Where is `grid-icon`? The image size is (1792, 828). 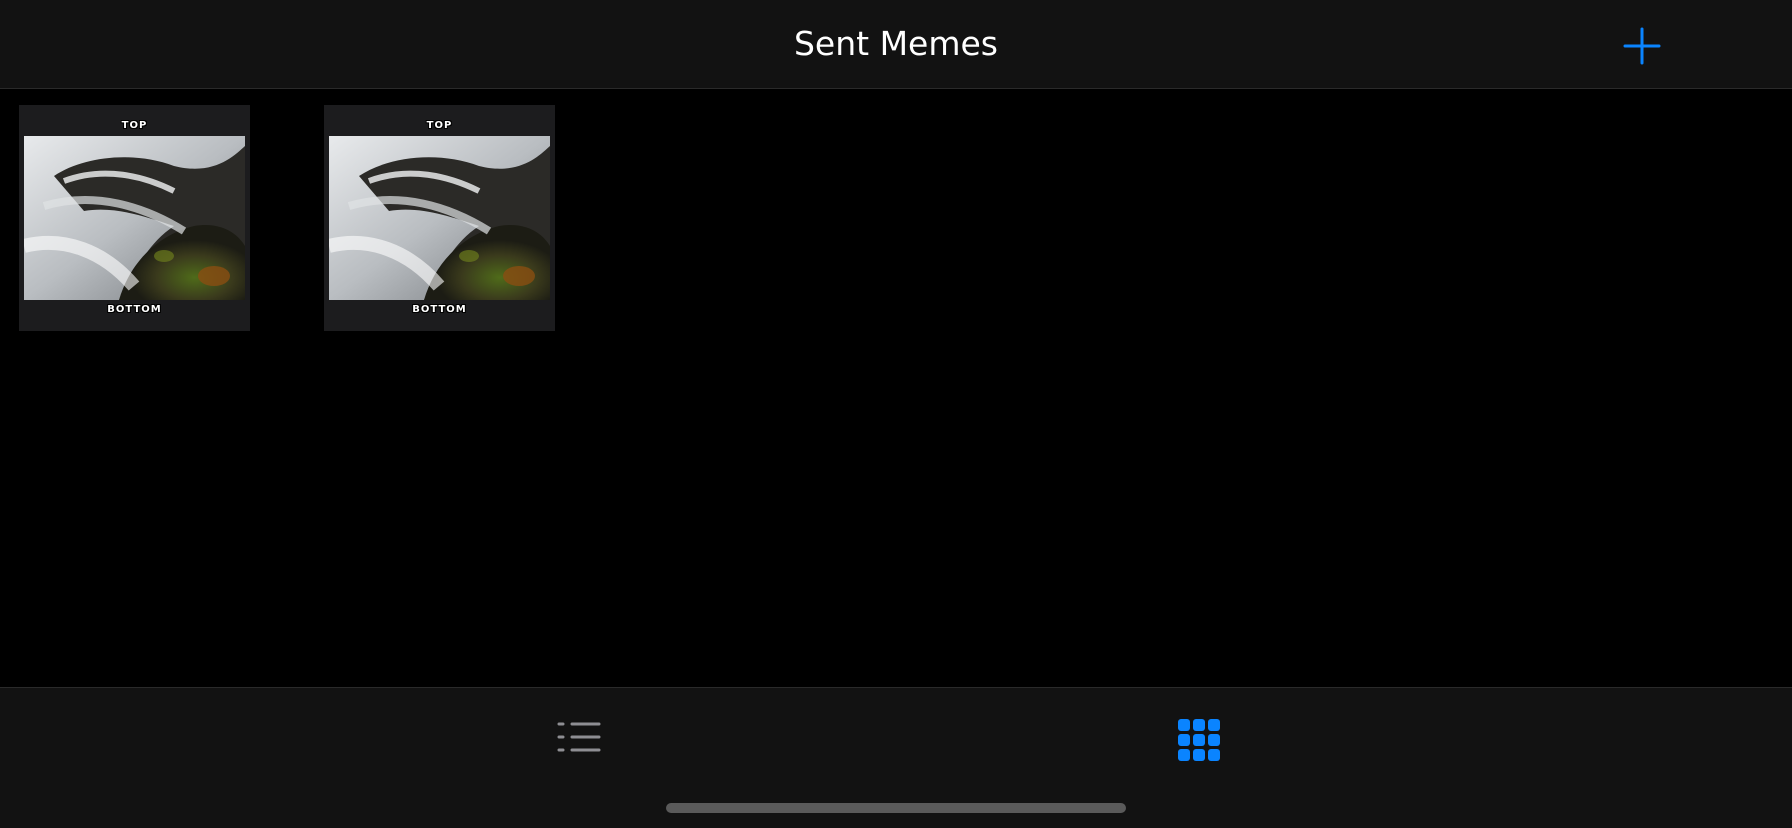 grid-icon is located at coordinates (1199, 740).